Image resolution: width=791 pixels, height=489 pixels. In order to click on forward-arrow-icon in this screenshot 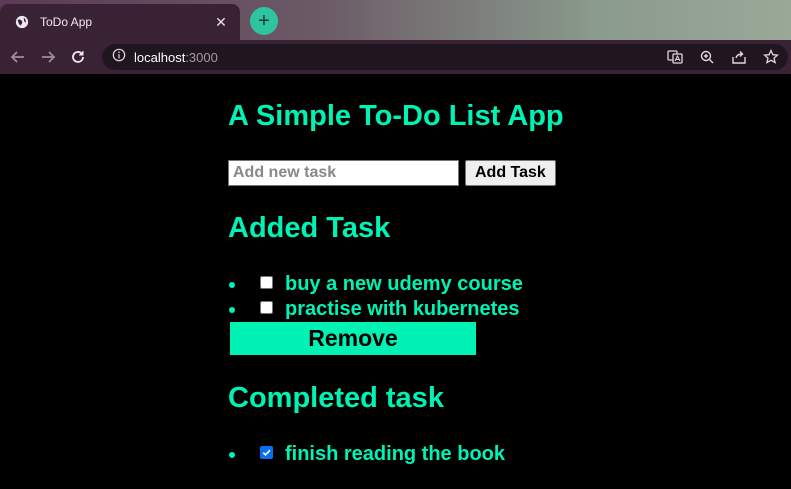, I will do `click(48, 57)`.